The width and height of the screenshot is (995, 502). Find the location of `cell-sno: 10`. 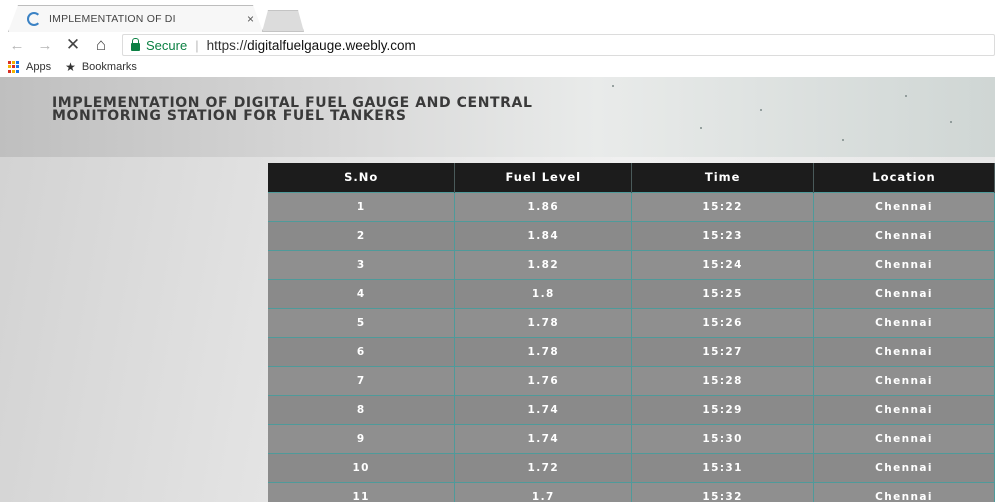

cell-sno: 10 is located at coordinates (362, 467).